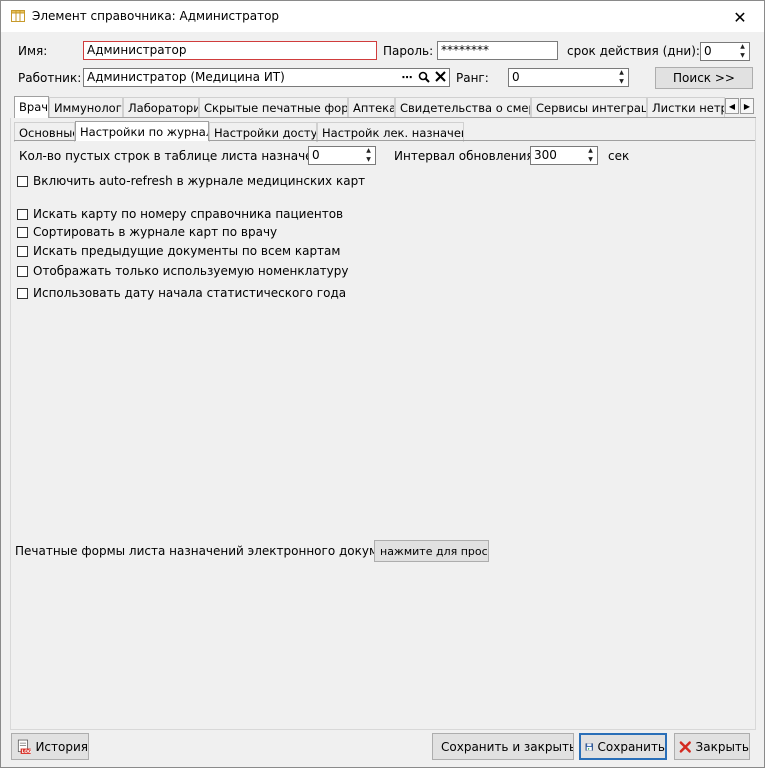 Image resolution: width=765 pixels, height=768 pixels. Describe the element at coordinates (685, 746) in the screenshot. I see `red-x-icon` at that location.